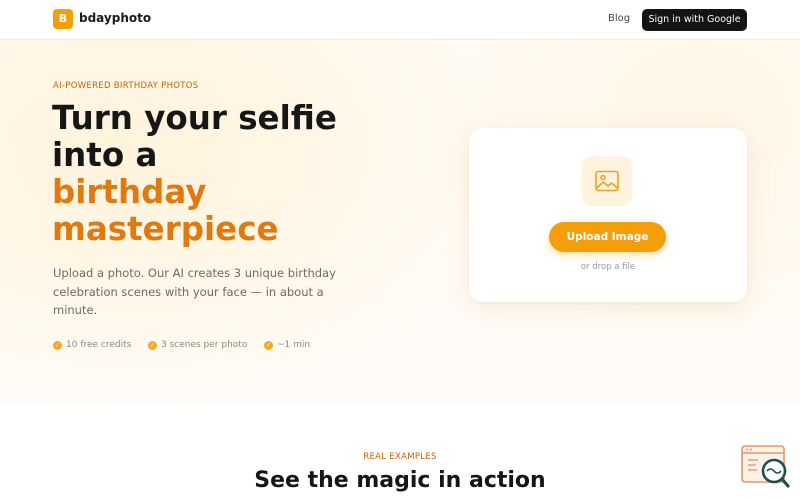 This screenshot has width=800, height=500. I want to click on upload-dropzone-card: Upload Image or drop a file, so click(608, 215).